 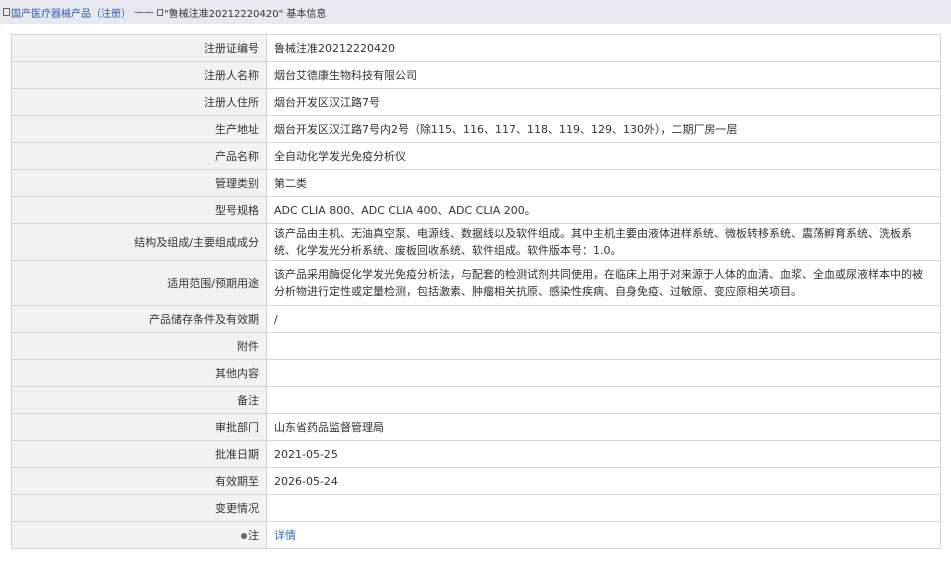 I want to click on row-label: 审批部门, so click(x=139, y=427).